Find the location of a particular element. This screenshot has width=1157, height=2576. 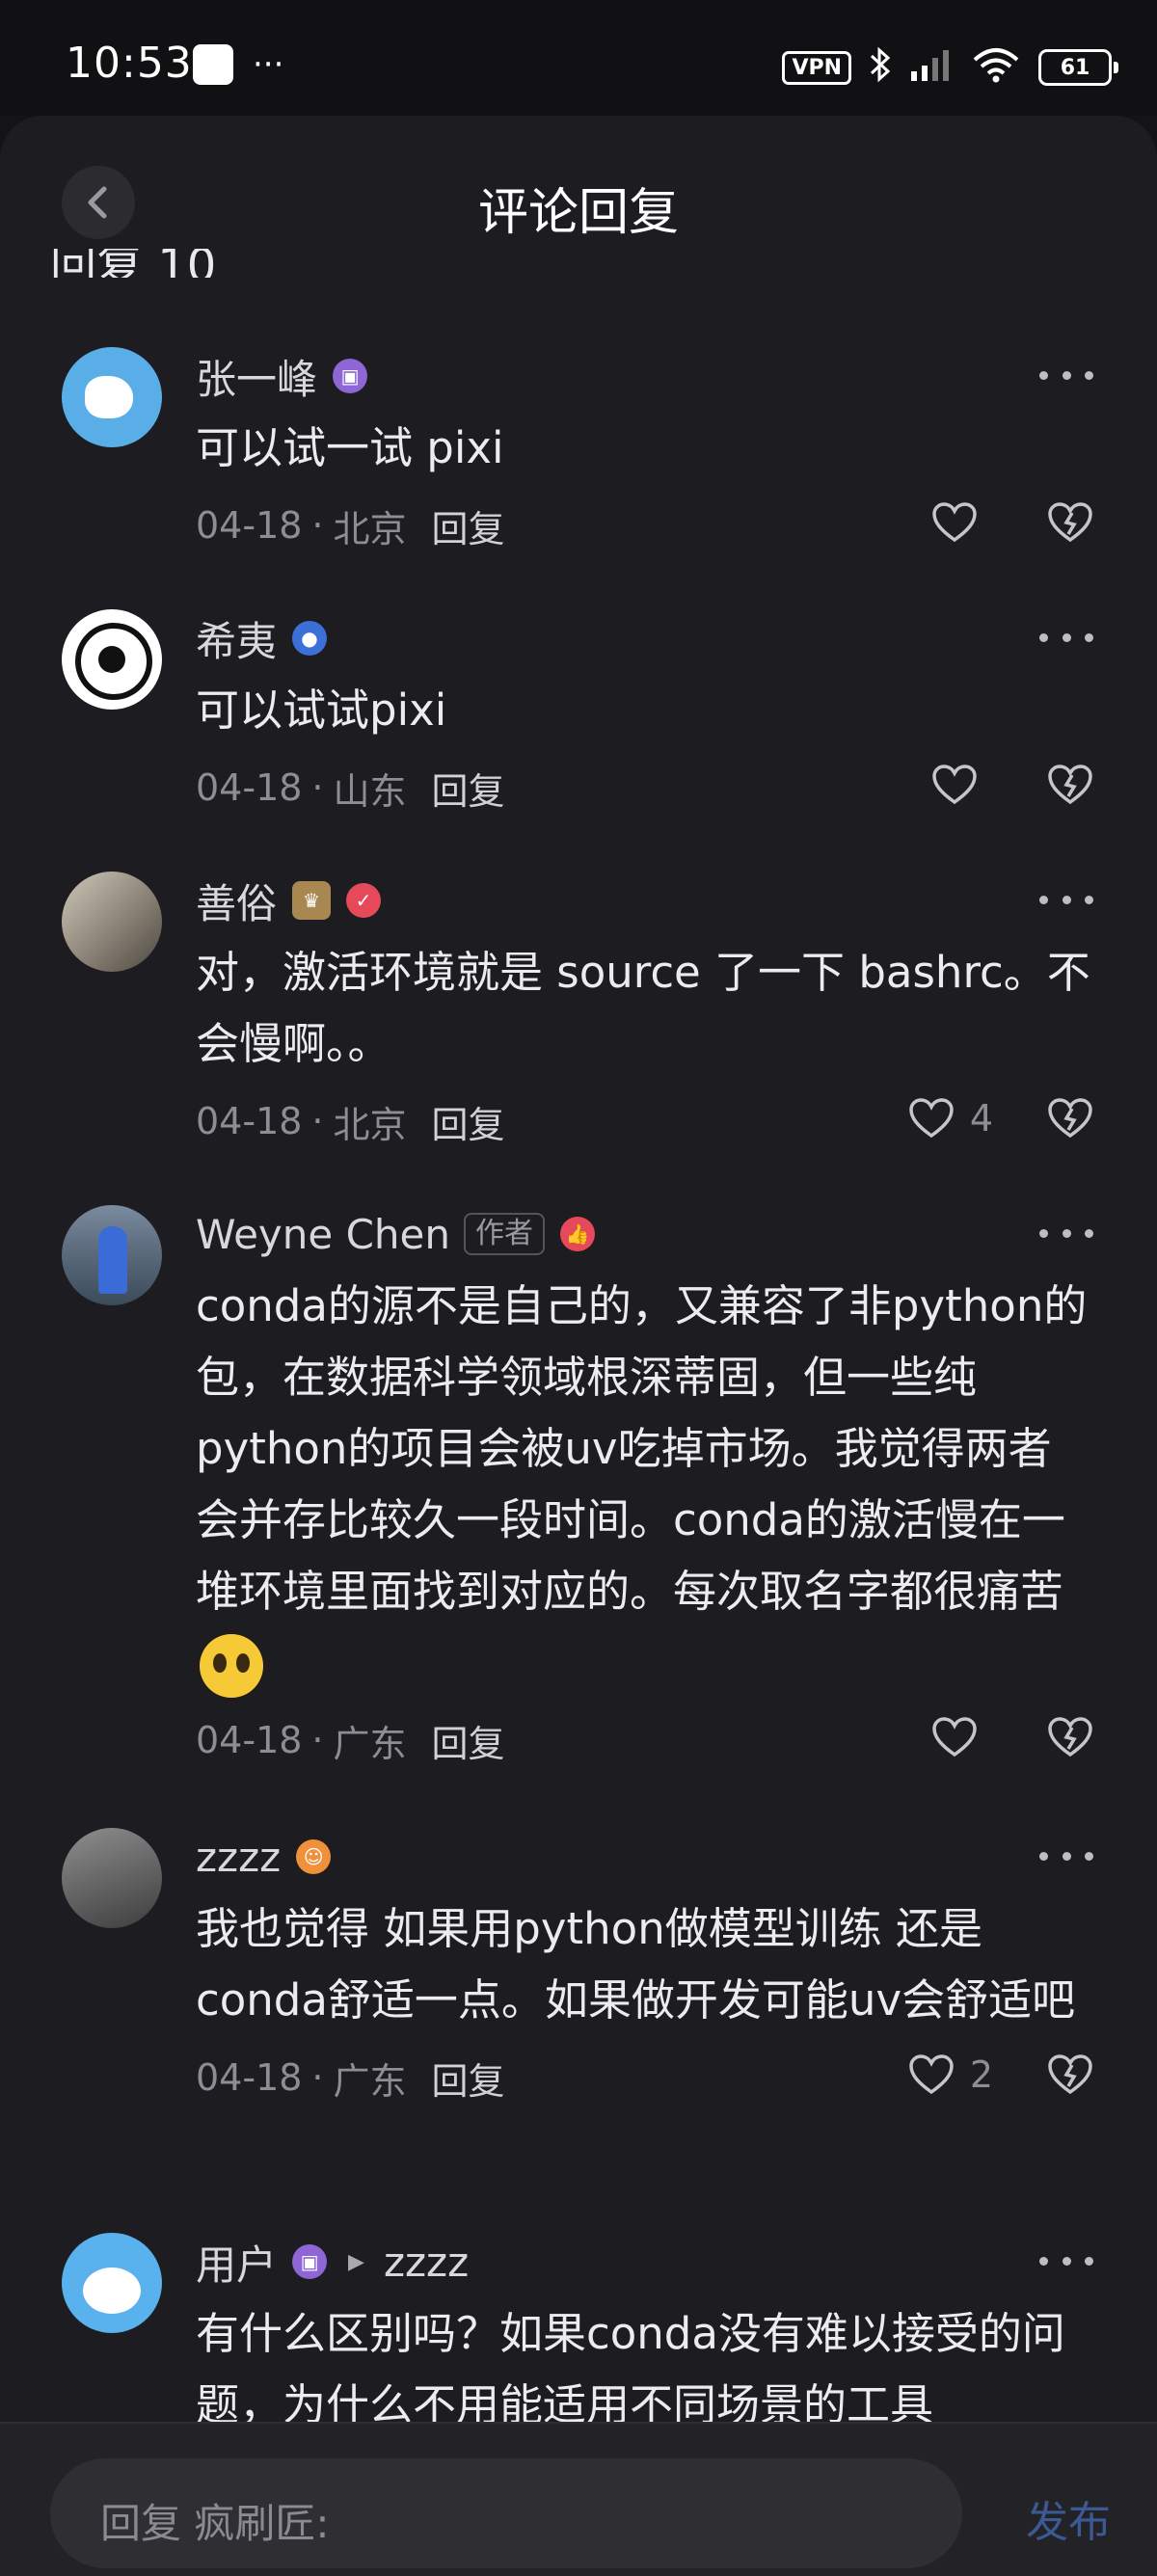

signal-icon is located at coordinates (931, 68).